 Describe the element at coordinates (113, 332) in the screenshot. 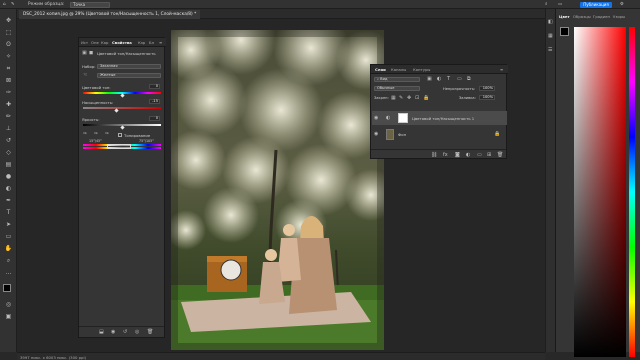

I see `view-previous-icon: ◉` at that location.